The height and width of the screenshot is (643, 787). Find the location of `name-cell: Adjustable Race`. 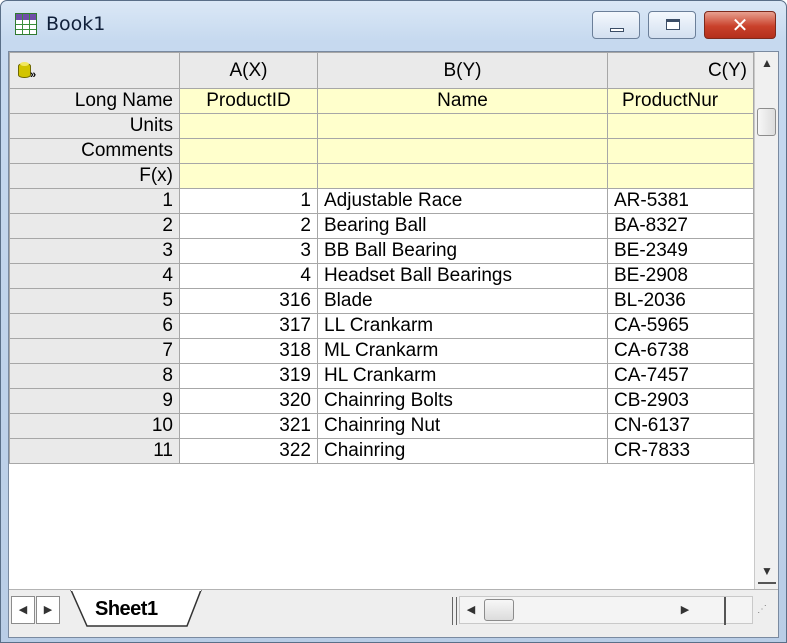

name-cell: Adjustable Race is located at coordinates (462, 201).